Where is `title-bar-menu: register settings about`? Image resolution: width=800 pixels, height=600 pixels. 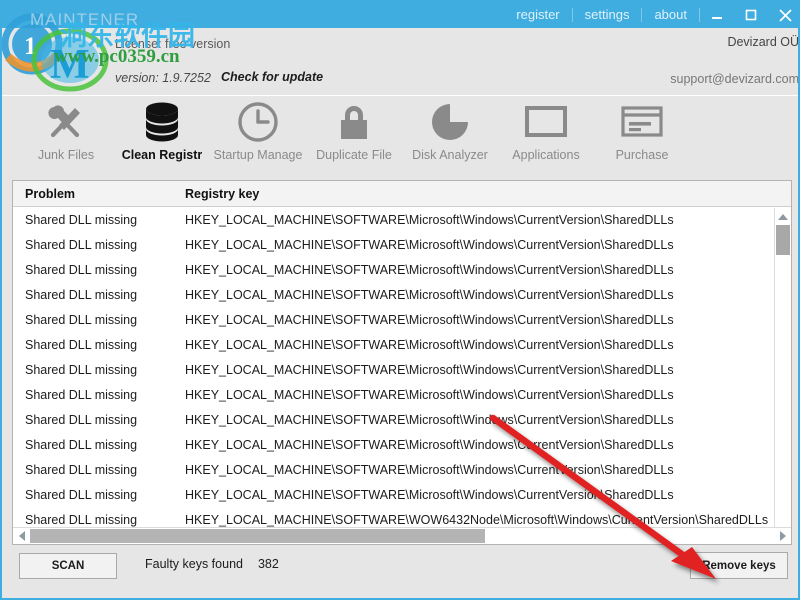 title-bar-menu: register settings about is located at coordinates (602, 15).